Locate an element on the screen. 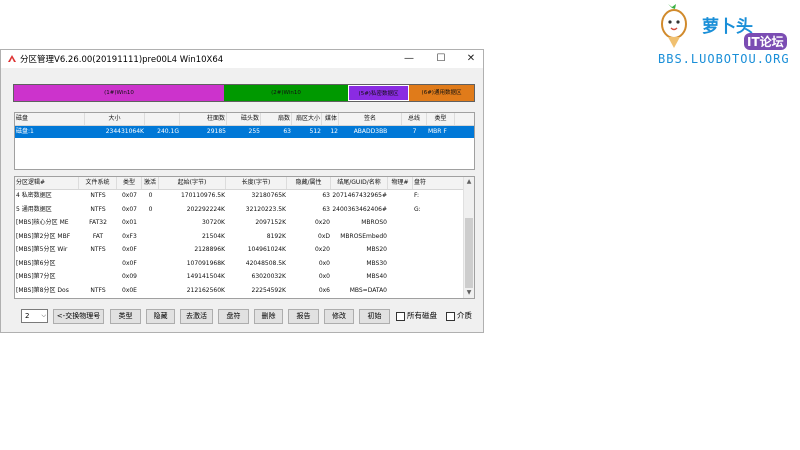 The image size is (800, 450). end-guid-cell: MBS20 is located at coordinates (376, 249).